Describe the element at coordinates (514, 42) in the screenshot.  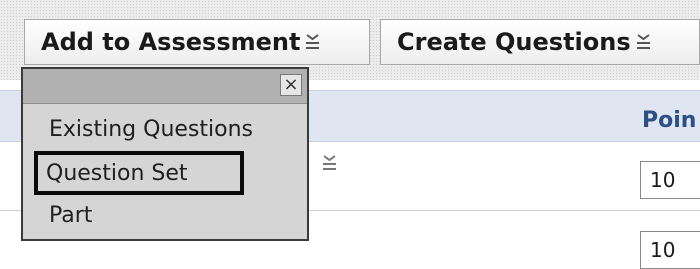
I see `create-questions-label: Create Questions` at that location.